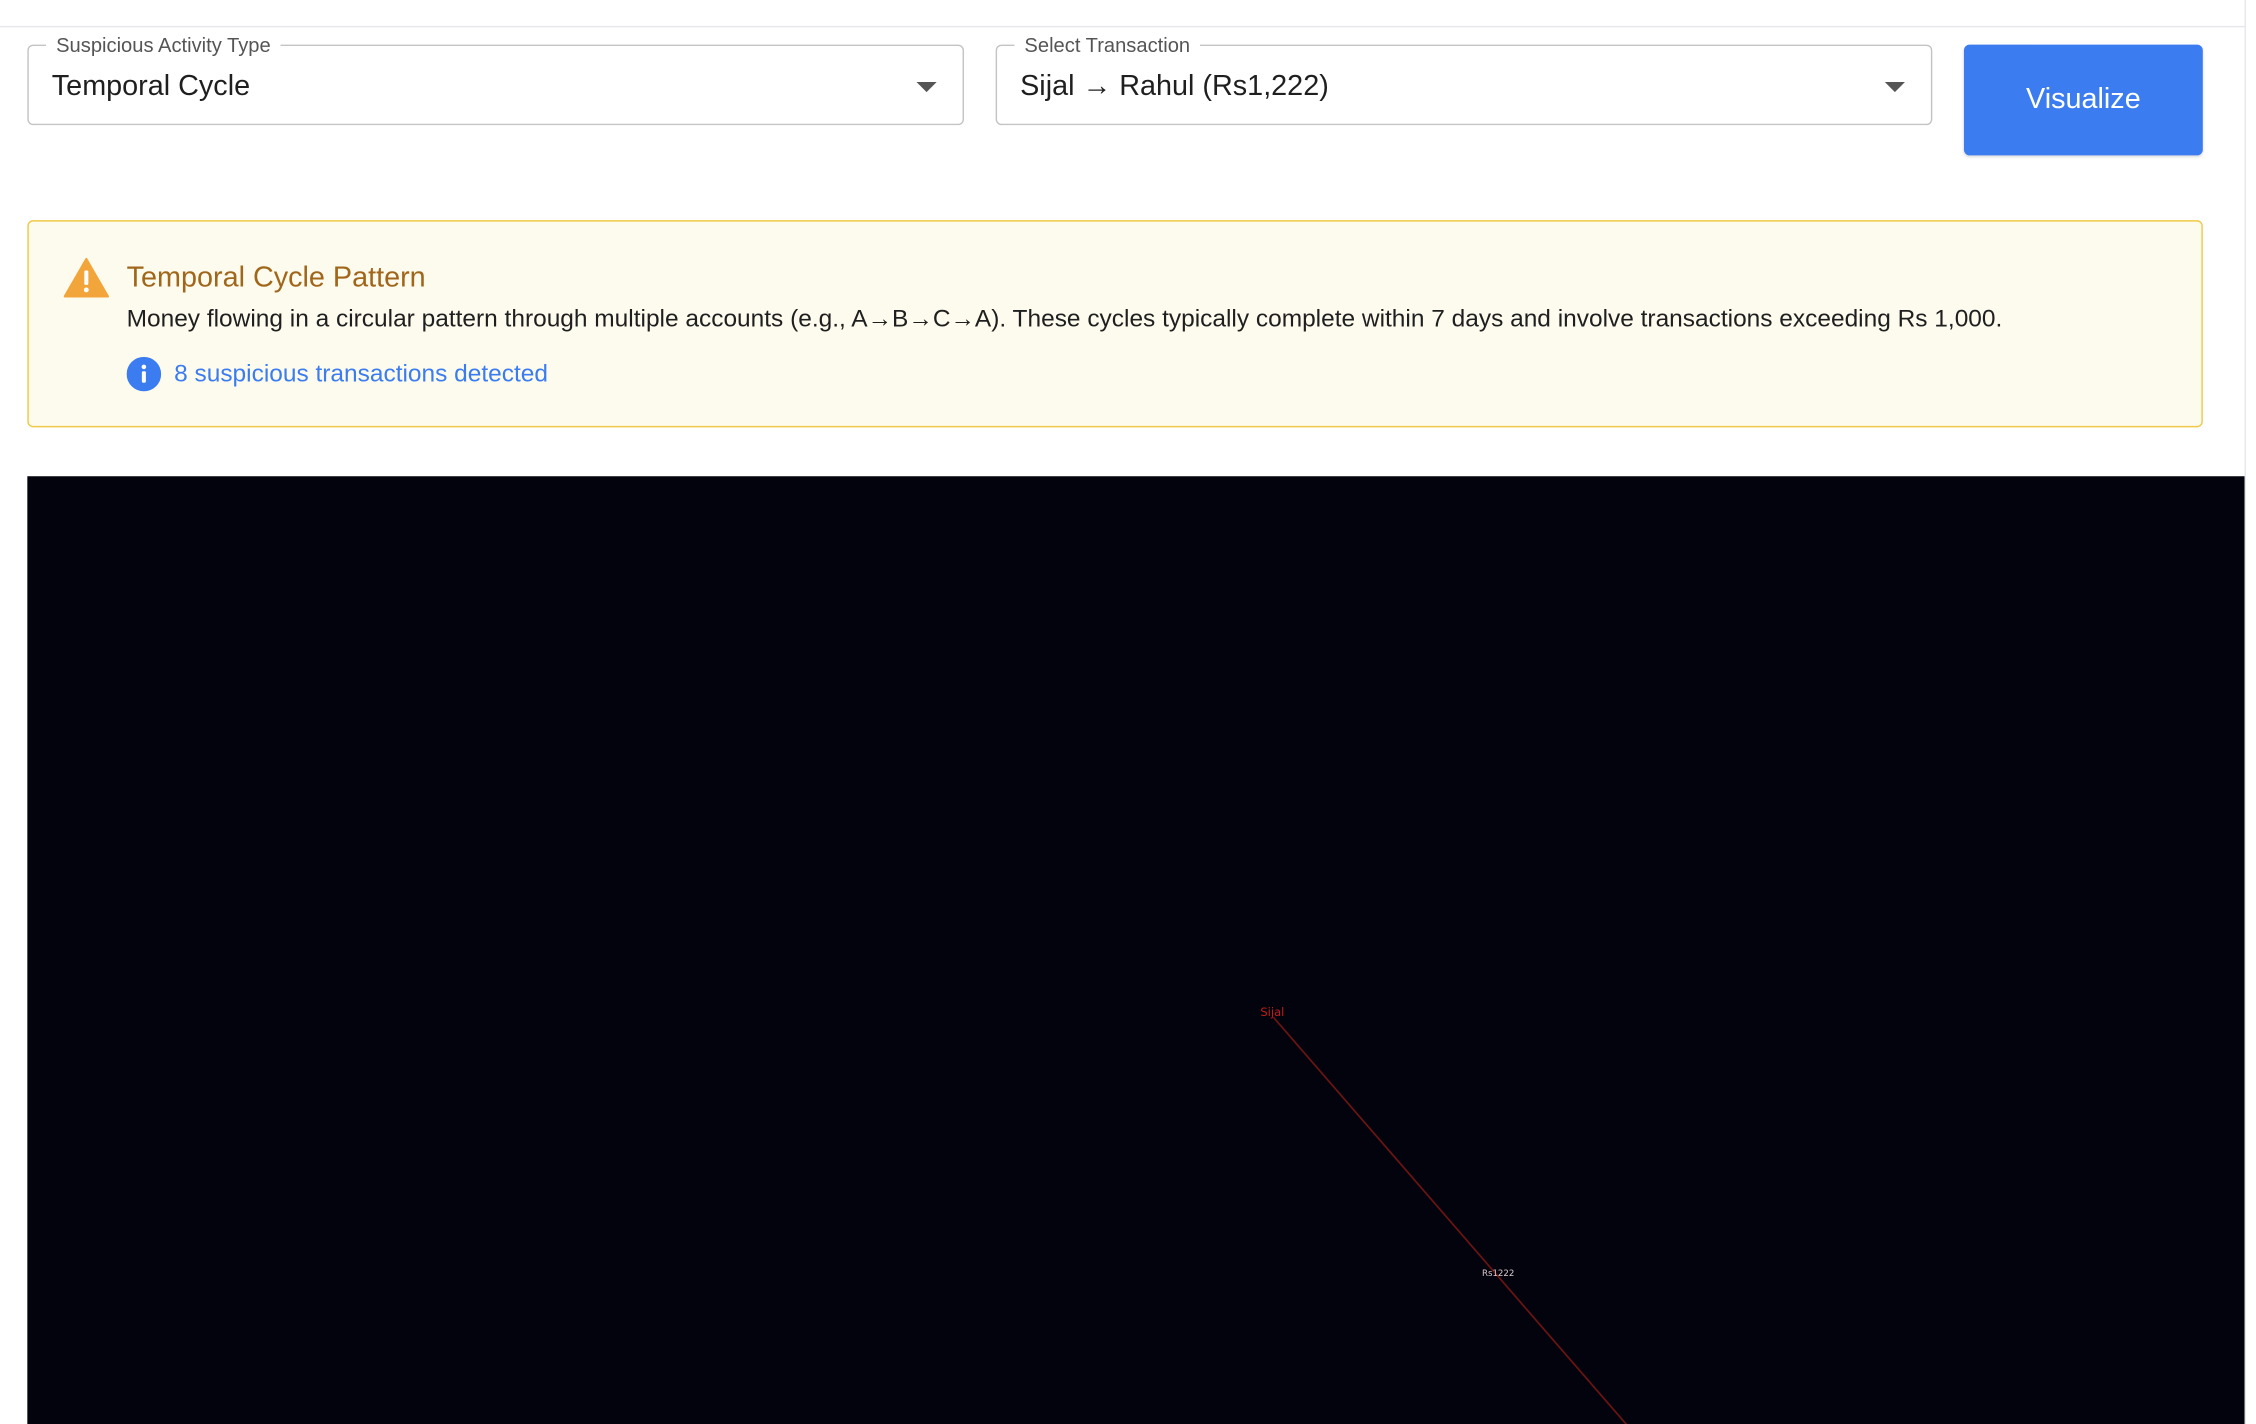 This screenshot has width=2256, height=1424. What do you see at coordinates (1122, 14) in the screenshot?
I see `top-bar` at bounding box center [1122, 14].